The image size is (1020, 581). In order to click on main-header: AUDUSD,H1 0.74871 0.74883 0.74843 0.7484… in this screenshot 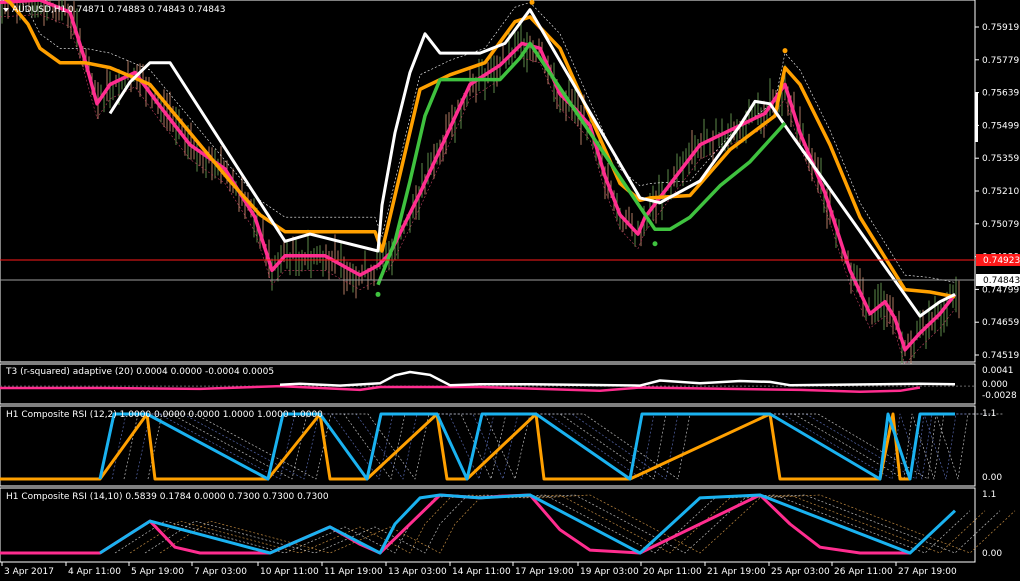, I will do `click(114, 10)`.